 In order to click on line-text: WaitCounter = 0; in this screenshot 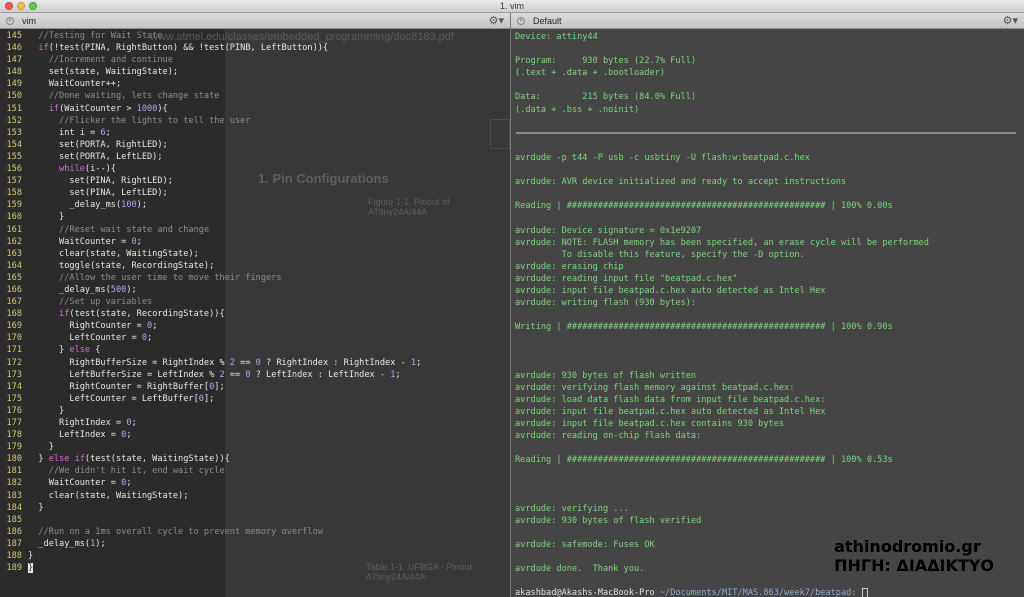, I will do `click(80, 483)`.